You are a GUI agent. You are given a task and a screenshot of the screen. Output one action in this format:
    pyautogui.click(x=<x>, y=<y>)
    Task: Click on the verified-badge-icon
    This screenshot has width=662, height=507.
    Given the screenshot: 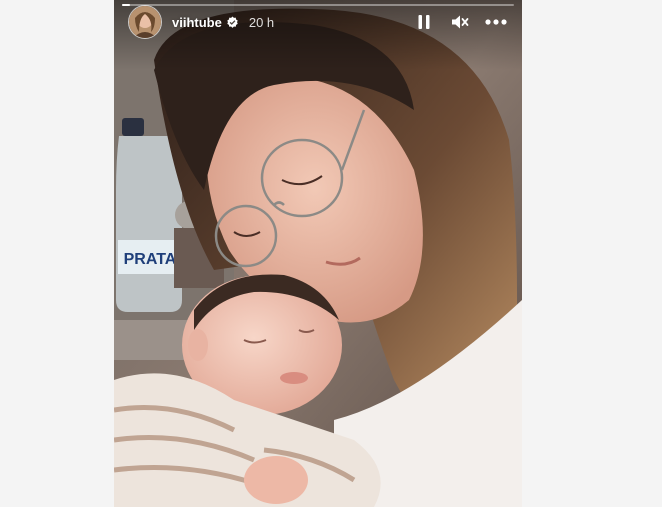 What is the action you would take?
    pyautogui.click(x=232, y=22)
    